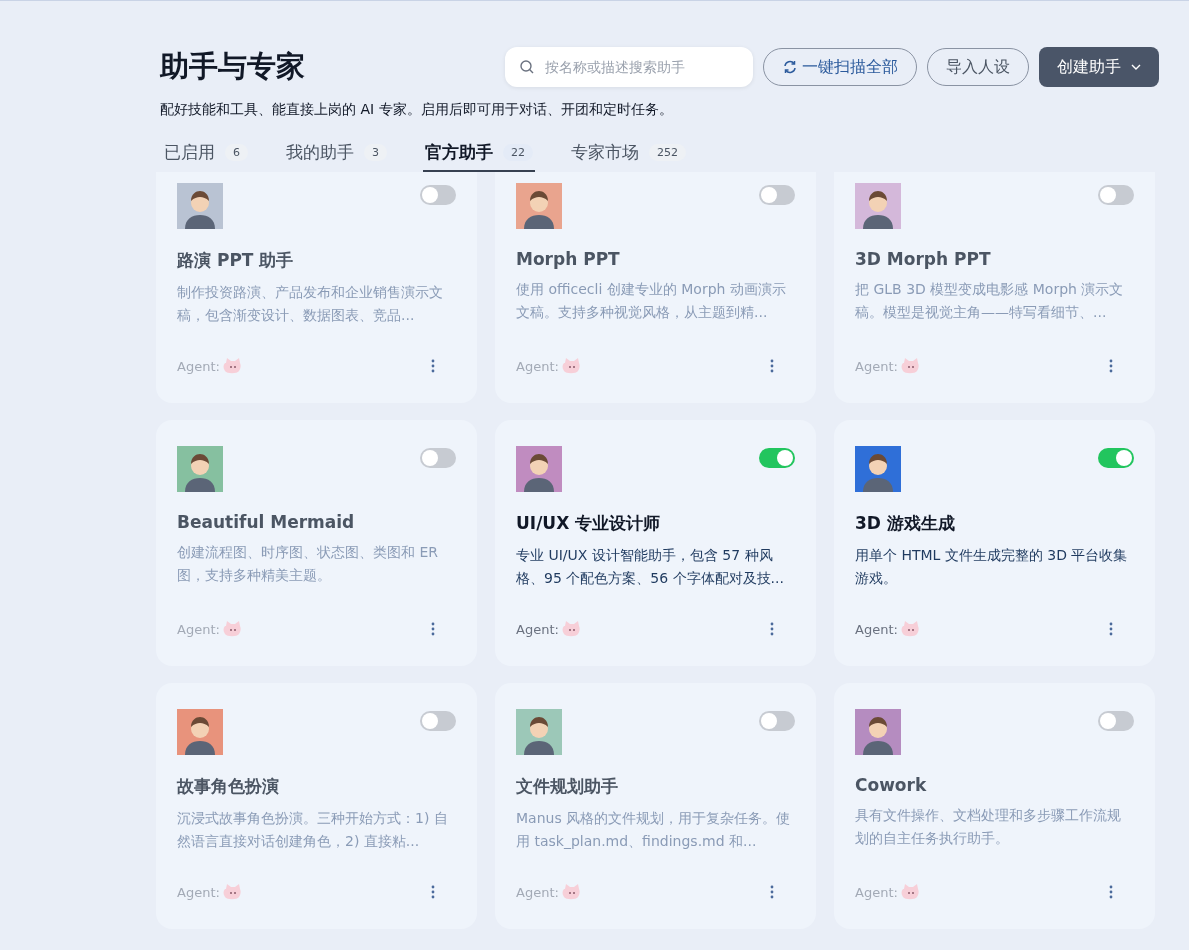  I want to click on card-description: 具有文件操作、文档处理和多步骤工作流规划的自主任务执行助手。, so click(988, 827).